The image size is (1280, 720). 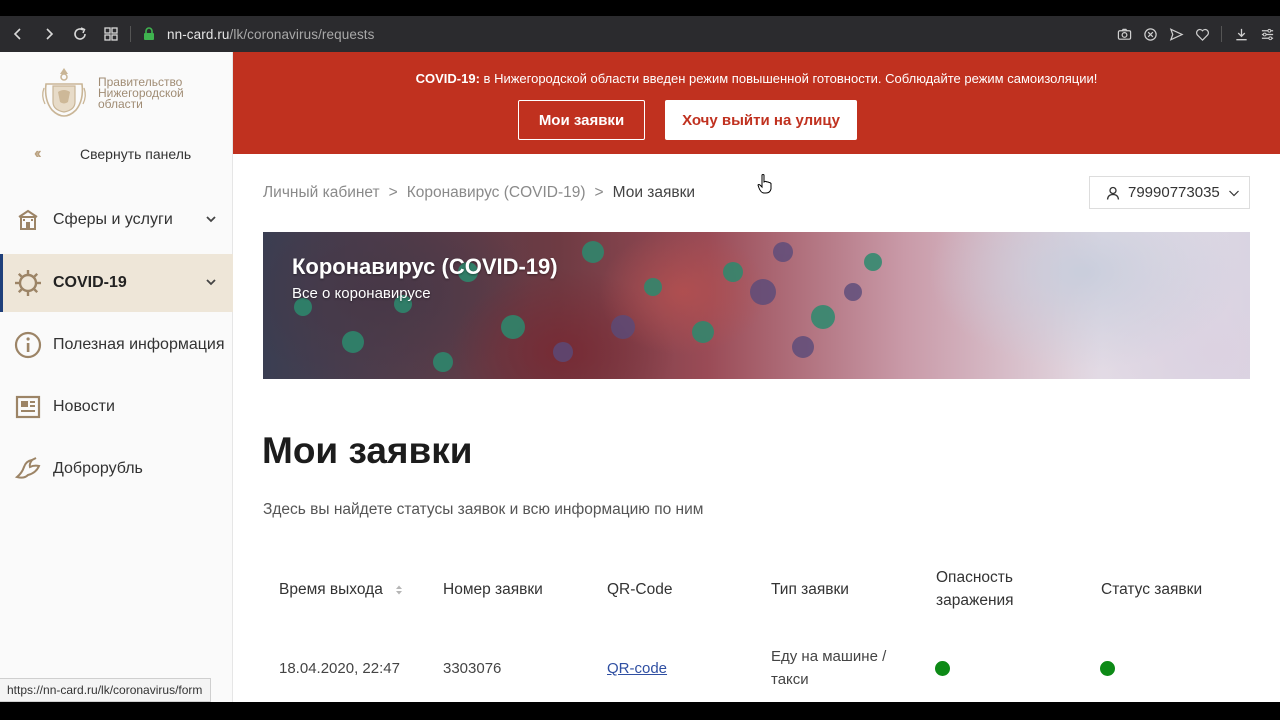 What do you see at coordinates (149, 34) in the screenshot?
I see `lock-icon` at bounding box center [149, 34].